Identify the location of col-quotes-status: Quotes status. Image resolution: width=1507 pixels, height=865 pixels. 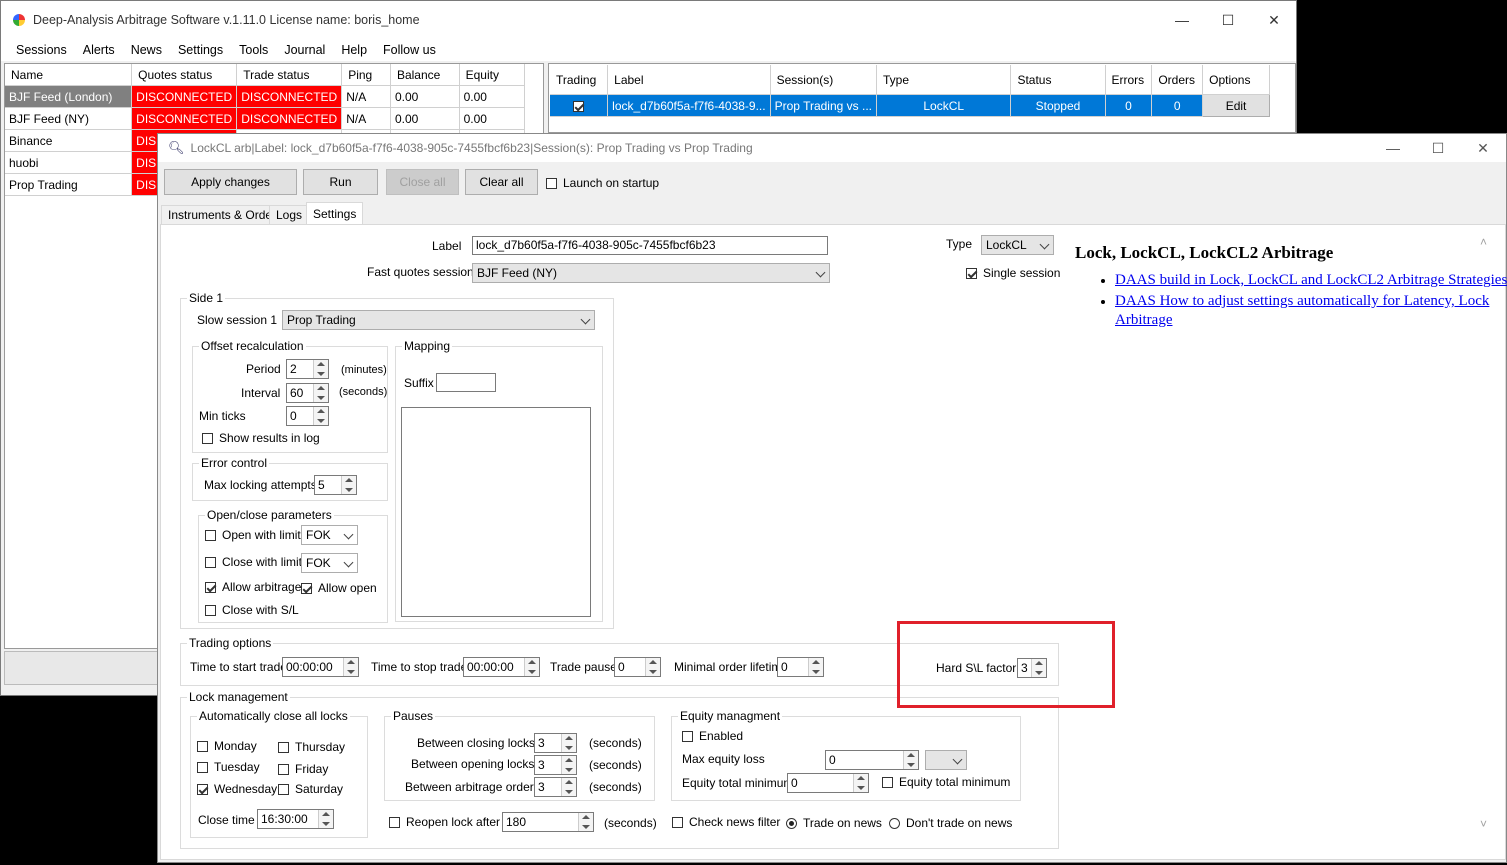
(184, 75).